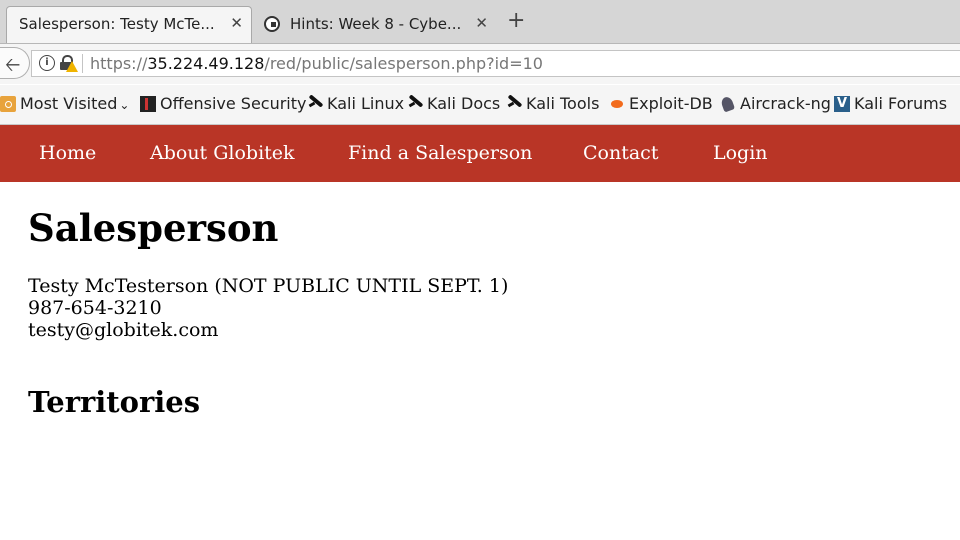  What do you see at coordinates (148, 104) in the screenshot?
I see `offensive-security-icon` at bounding box center [148, 104].